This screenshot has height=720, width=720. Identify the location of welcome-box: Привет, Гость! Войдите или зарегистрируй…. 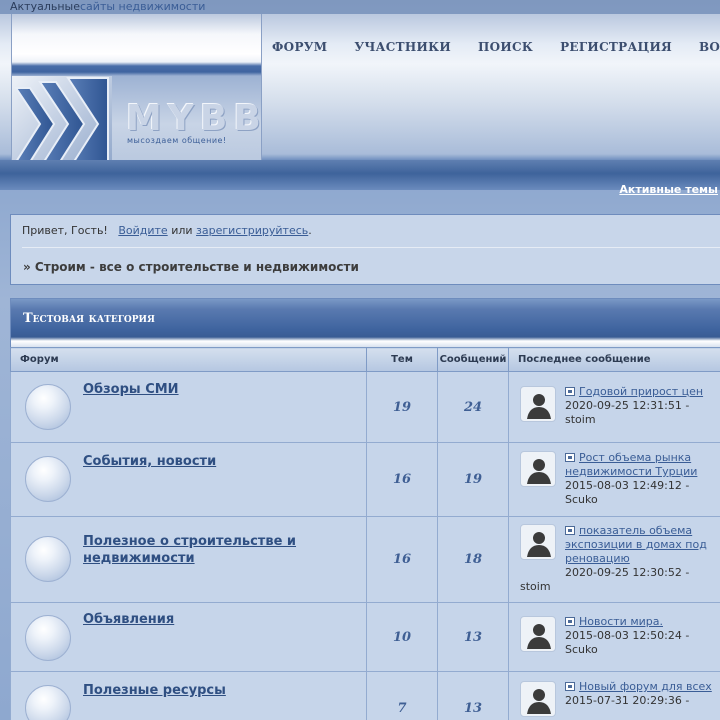
(365, 249).